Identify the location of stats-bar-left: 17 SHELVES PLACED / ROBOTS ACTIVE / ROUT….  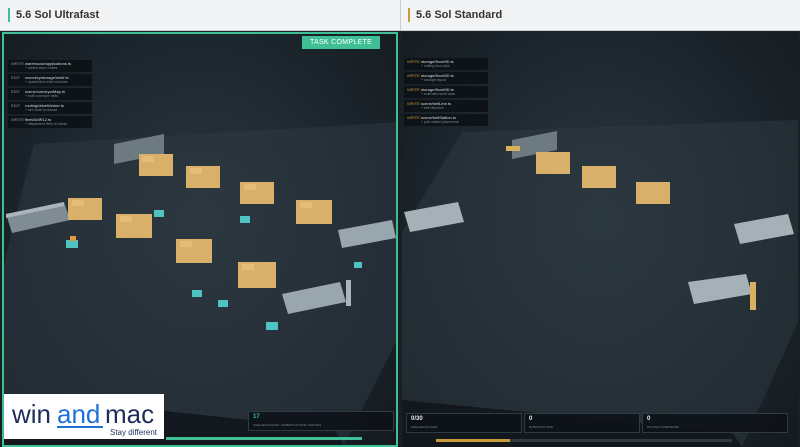
(322, 421).